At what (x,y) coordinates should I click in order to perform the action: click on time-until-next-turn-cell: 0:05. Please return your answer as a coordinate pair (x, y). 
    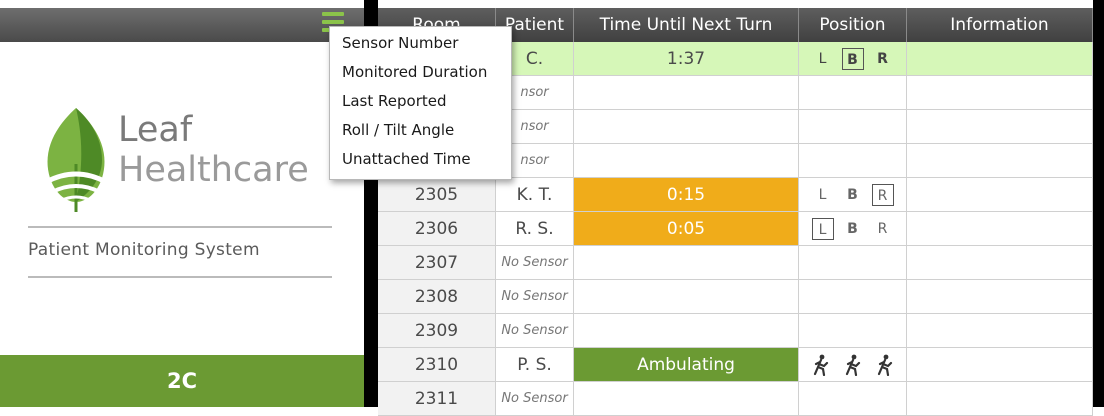
    Looking at the image, I should click on (686, 229).